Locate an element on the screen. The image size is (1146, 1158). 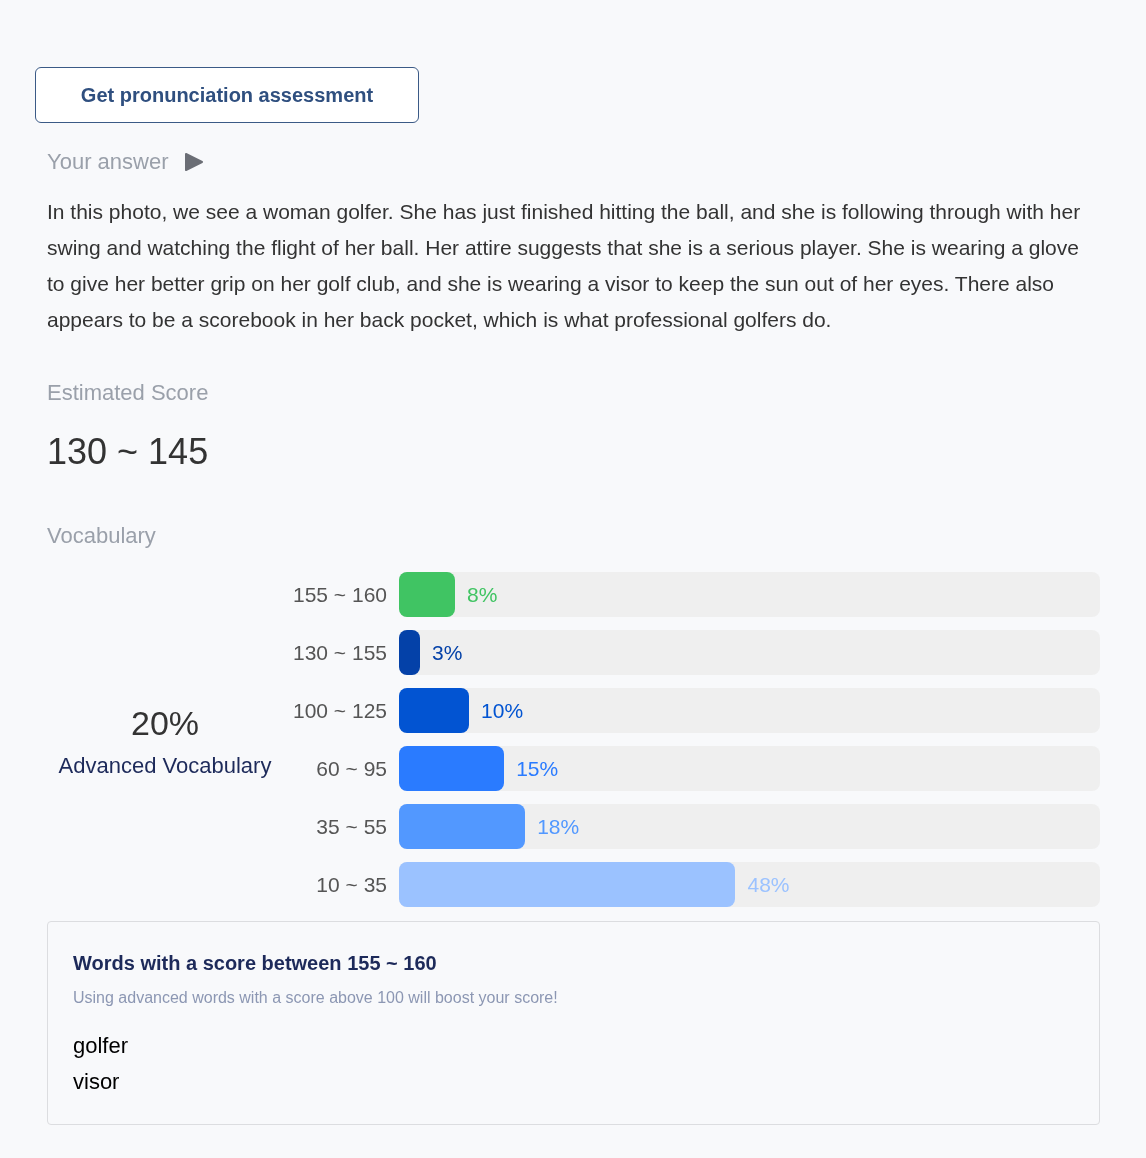
percent-label: 15% is located at coordinates (537, 768).